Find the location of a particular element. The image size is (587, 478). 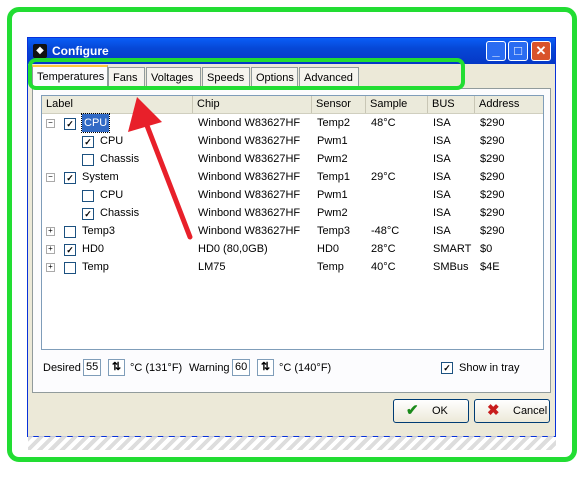

red-arrow-annotation is located at coordinates (160, 168).